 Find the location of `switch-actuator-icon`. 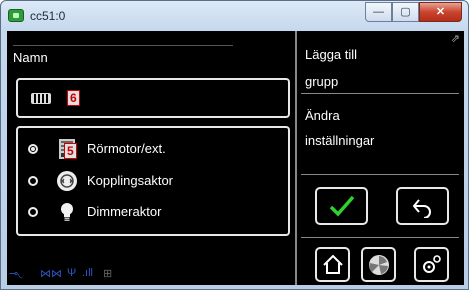

switch-actuator-icon is located at coordinates (67, 181).